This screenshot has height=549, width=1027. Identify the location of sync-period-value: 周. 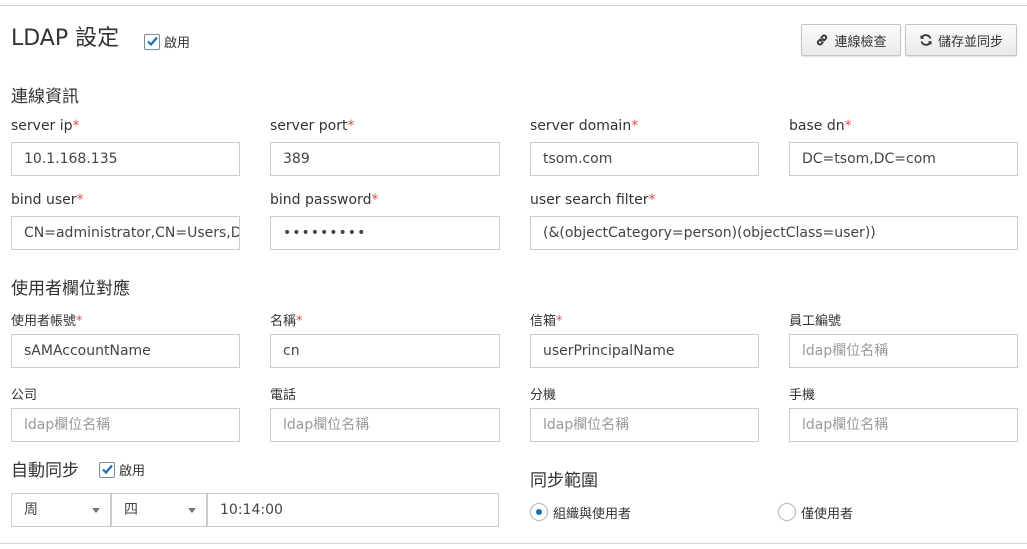
(31, 510).